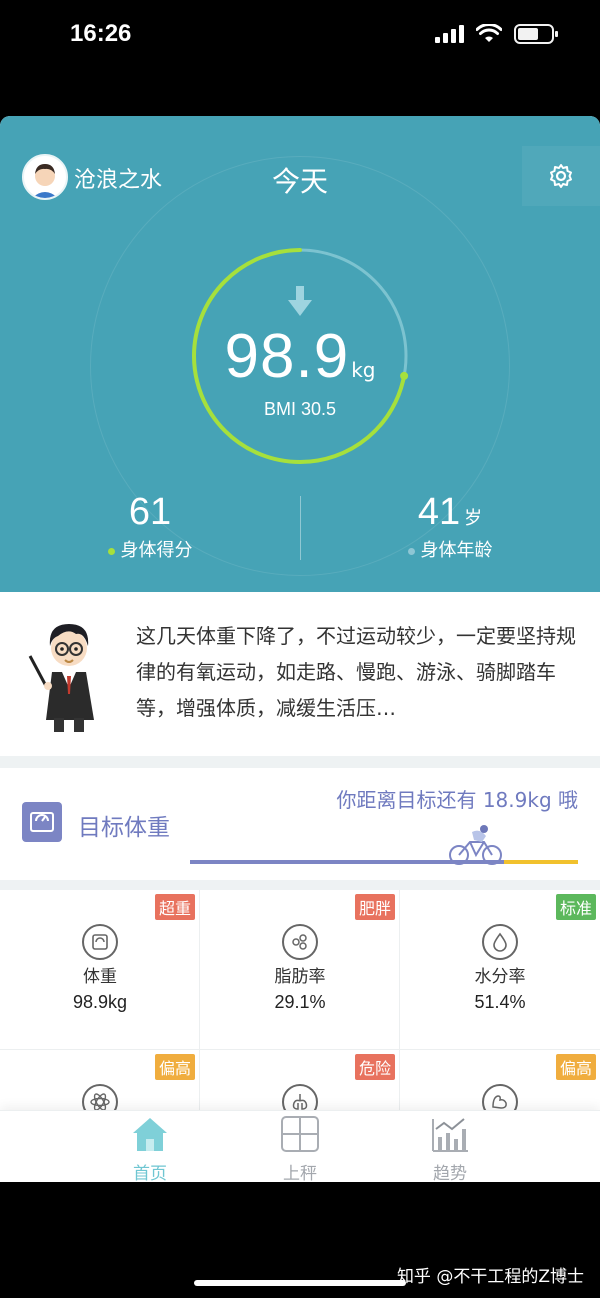  I want to click on watermark: 知乎 @不干工程的Z博士, so click(490, 1277).